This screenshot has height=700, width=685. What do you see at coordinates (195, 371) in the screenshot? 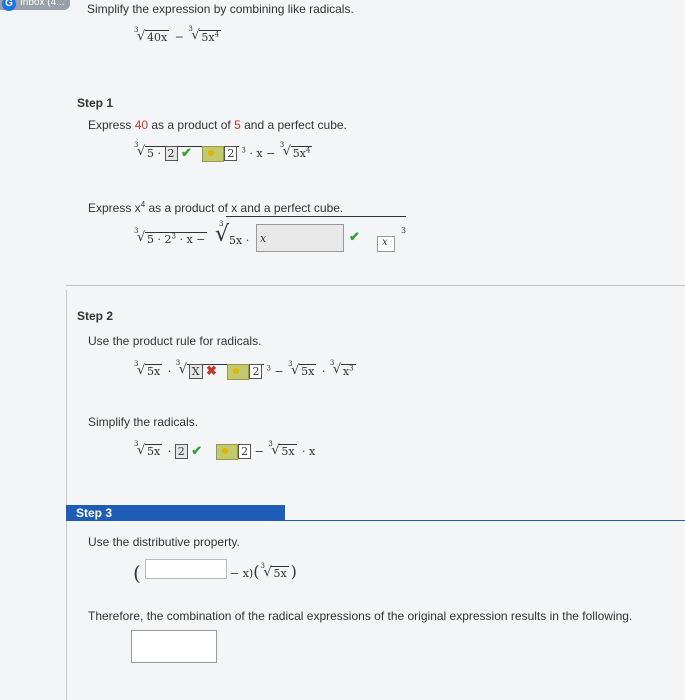
I see `step2-answer-box: X` at bounding box center [195, 371].